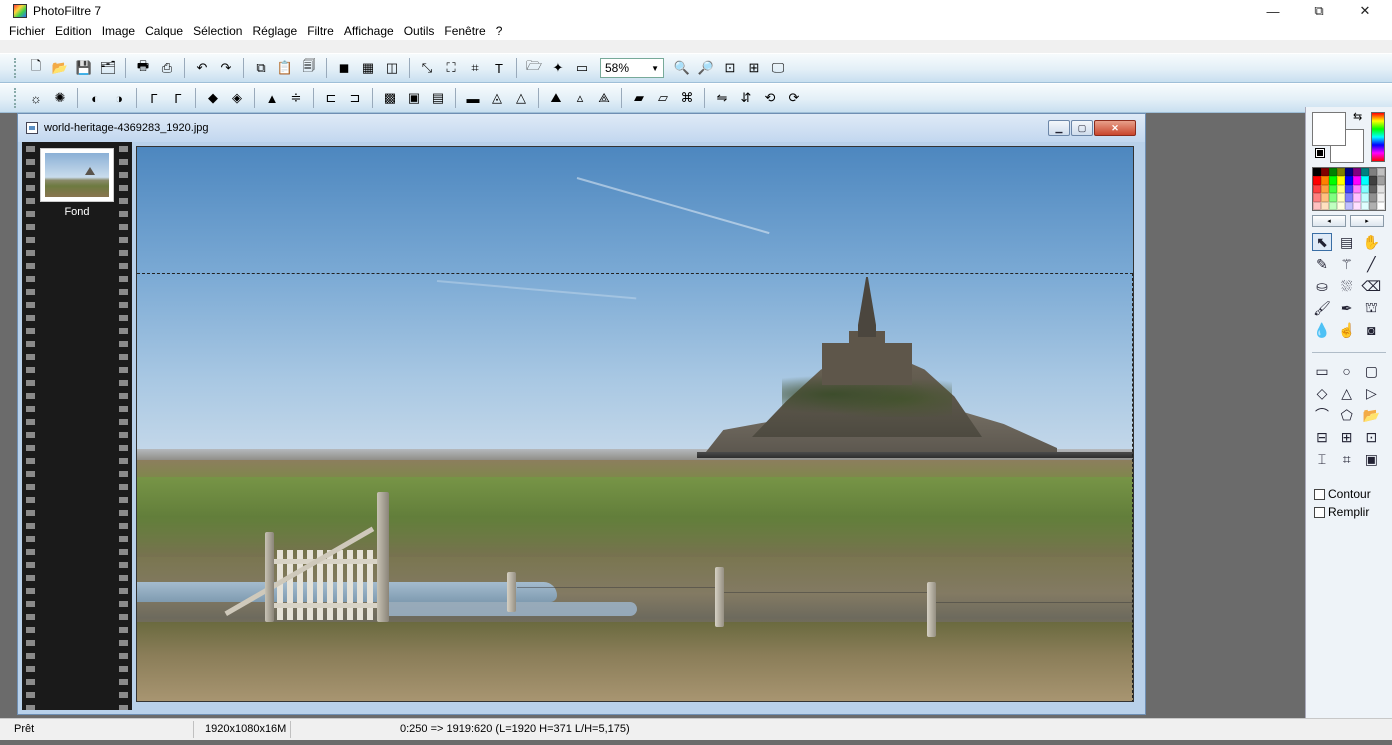  I want to click on fullscreen-icon: 🖵, so click(778, 68).